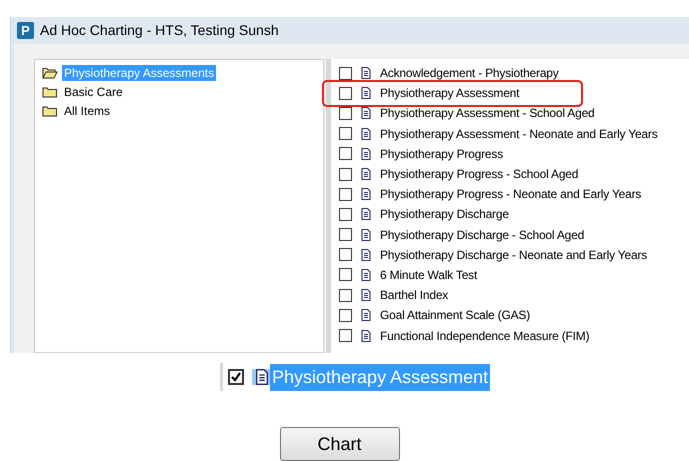 The width and height of the screenshot is (689, 461). Describe the element at coordinates (485, 335) in the screenshot. I see `form-item: Functional Independence Measure (FIM)` at that location.